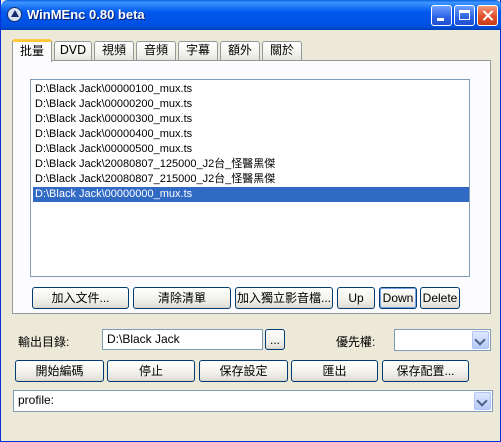 The image size is (501, 442). What do you see at coordinates (156, 50) in the screenshot?
I see `tab-audio: 音頻` at bounding box center [156, 50].